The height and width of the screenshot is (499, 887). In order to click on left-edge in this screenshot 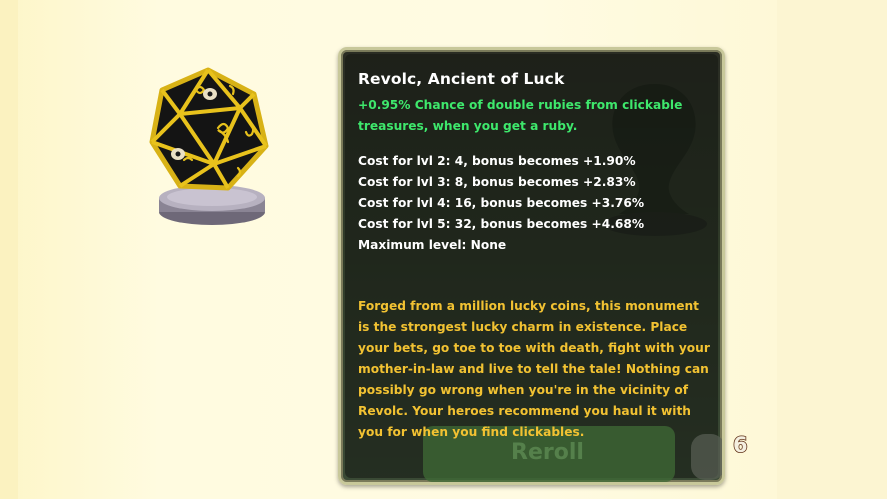, I will do `click(9, 249)`.